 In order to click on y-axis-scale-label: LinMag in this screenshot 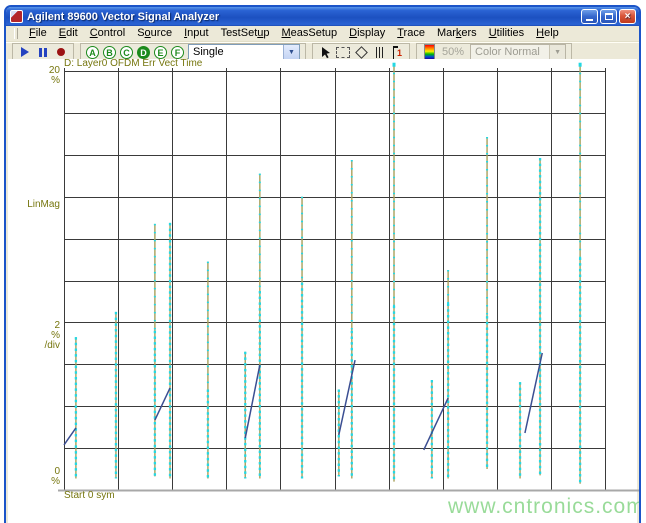, I will do `click(43, 204)`.